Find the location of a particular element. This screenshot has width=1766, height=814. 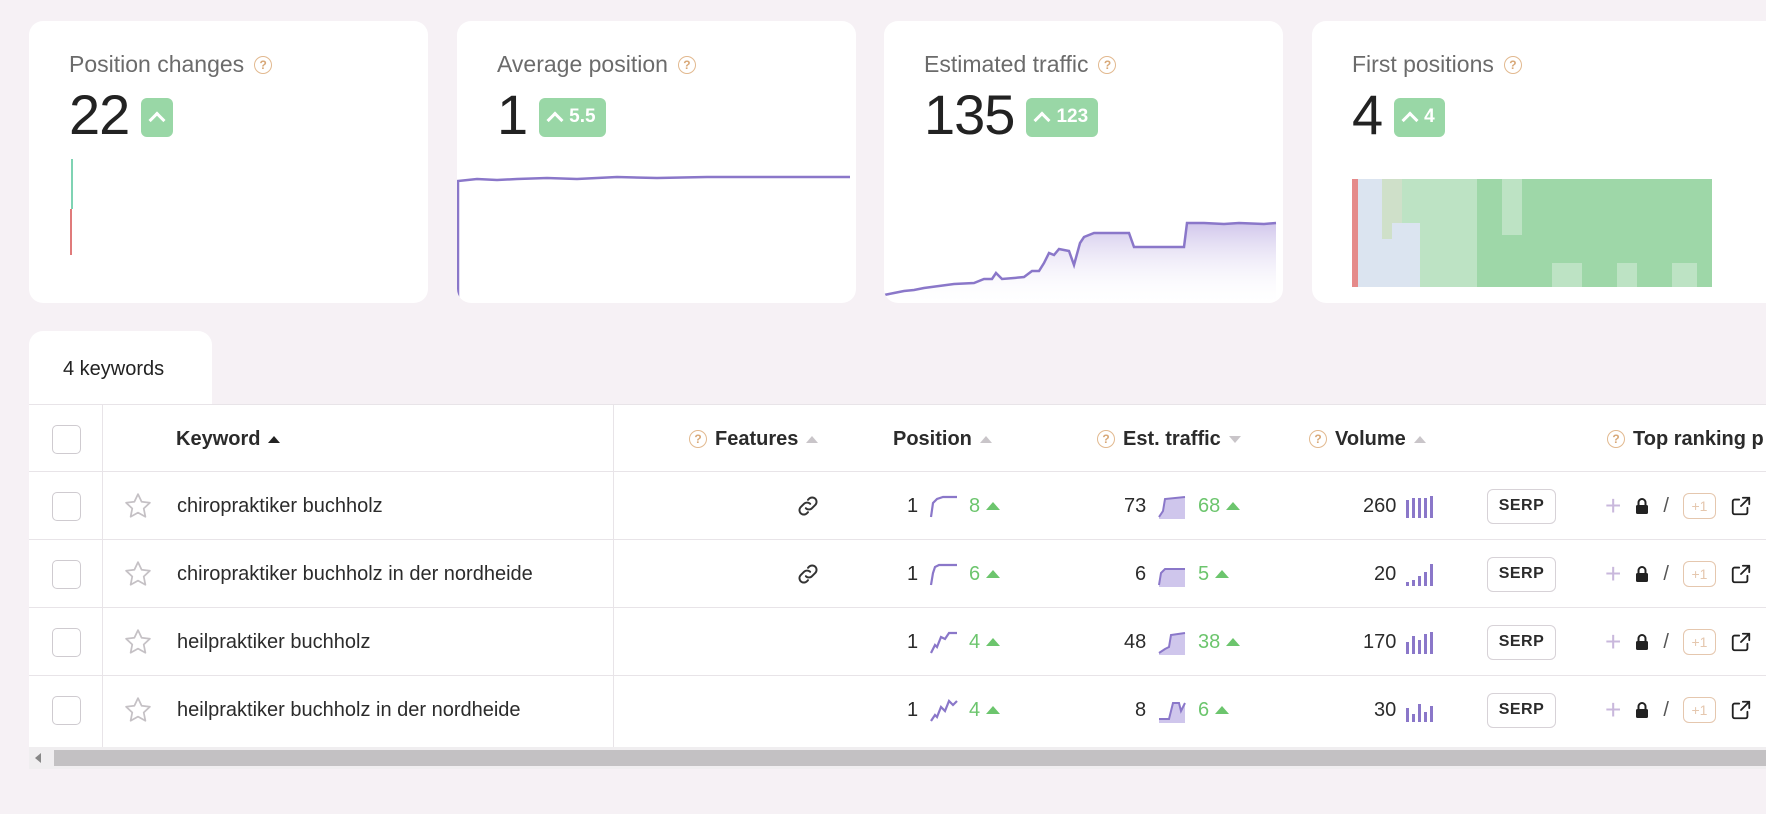

estimated-traffic-card: Estimated traffic ? 135 123 is located at coordinates (1083, 162).